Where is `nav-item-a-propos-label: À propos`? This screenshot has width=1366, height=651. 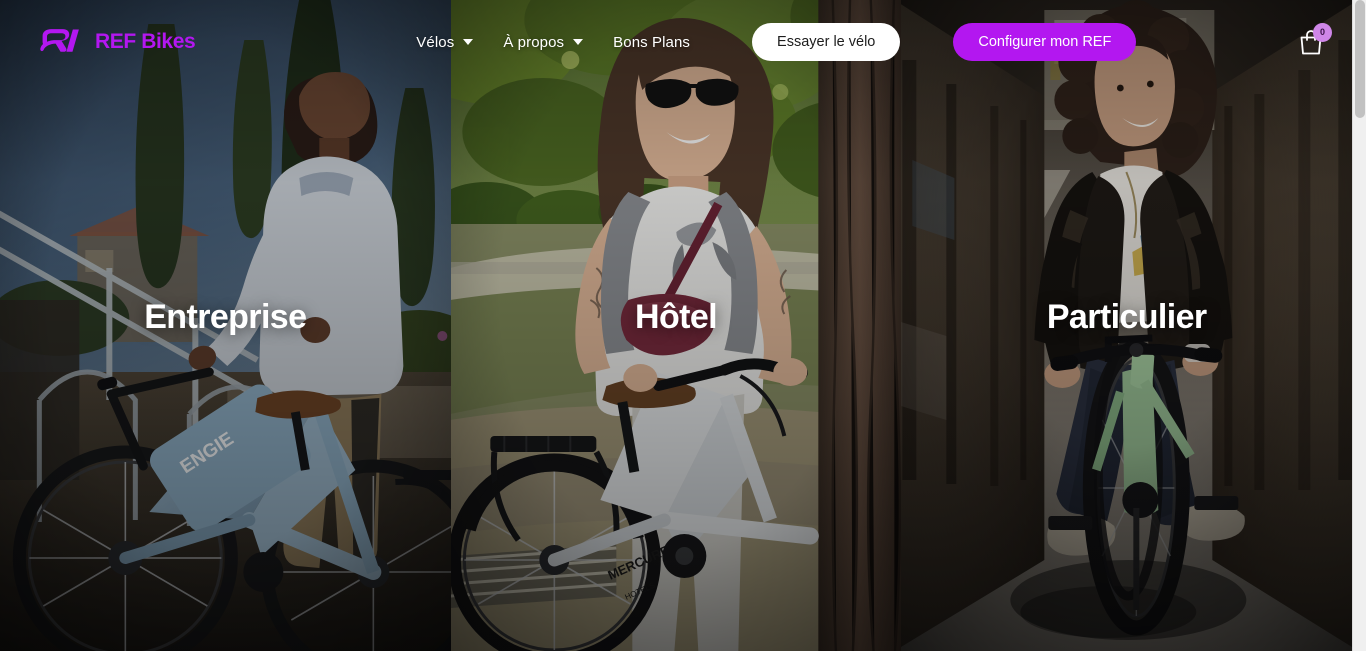
nav-item-a-propos-label: À propos is located at coordinates (534, 42).